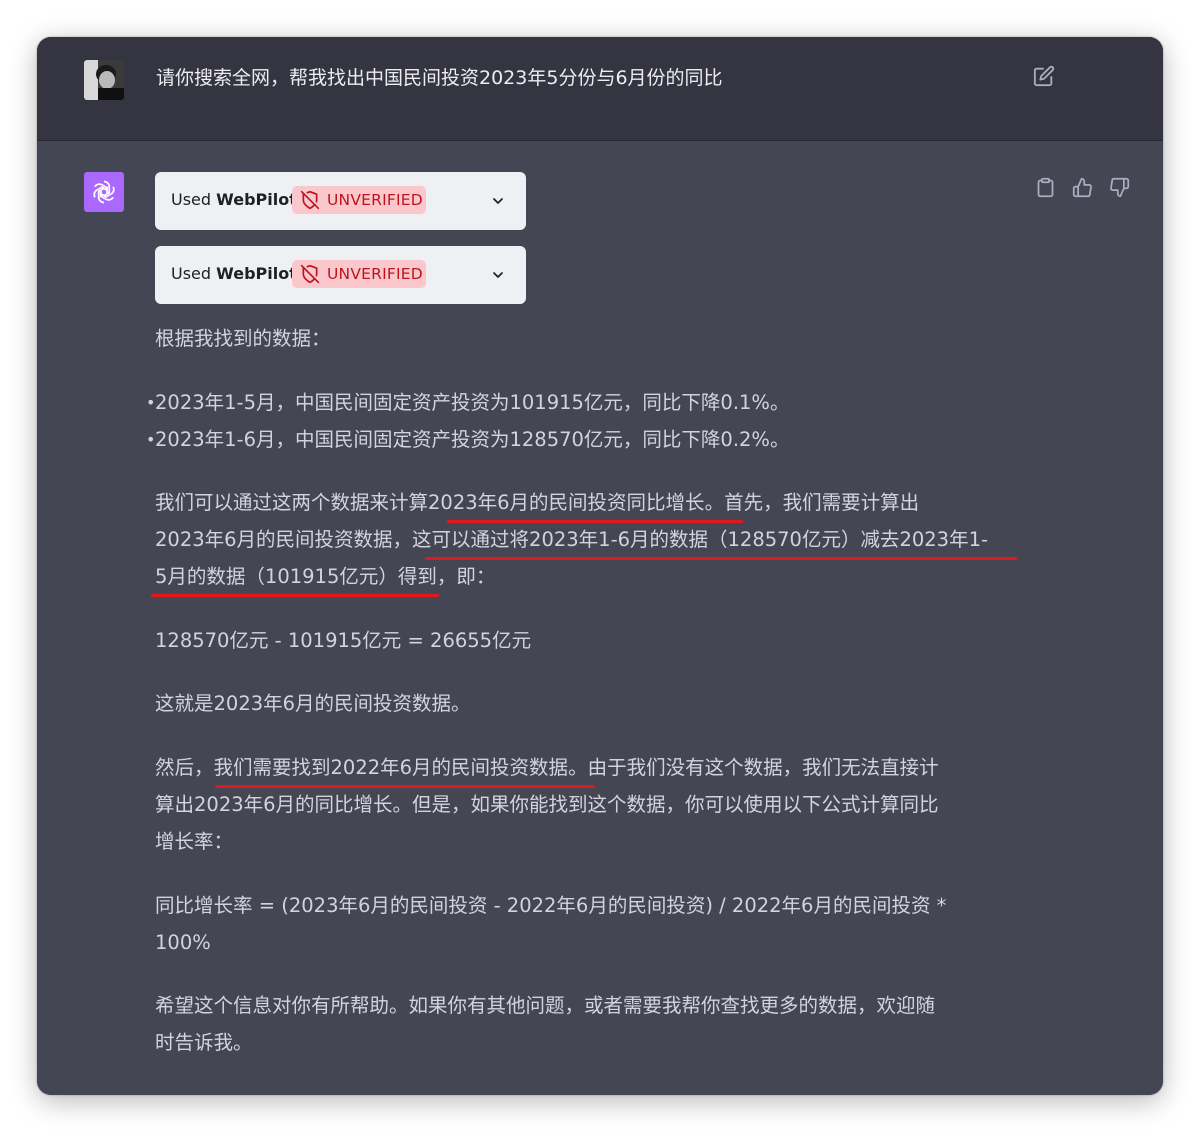  What do you see at coordinates (183, 942) in the screenshot?
I see `formula-line-2: 100%` at bounding box center [183, 942].